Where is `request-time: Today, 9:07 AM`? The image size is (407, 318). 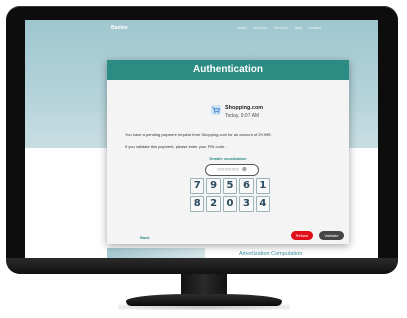
request-time: Today, 9:07 AM is located at coordinates (242, 116).